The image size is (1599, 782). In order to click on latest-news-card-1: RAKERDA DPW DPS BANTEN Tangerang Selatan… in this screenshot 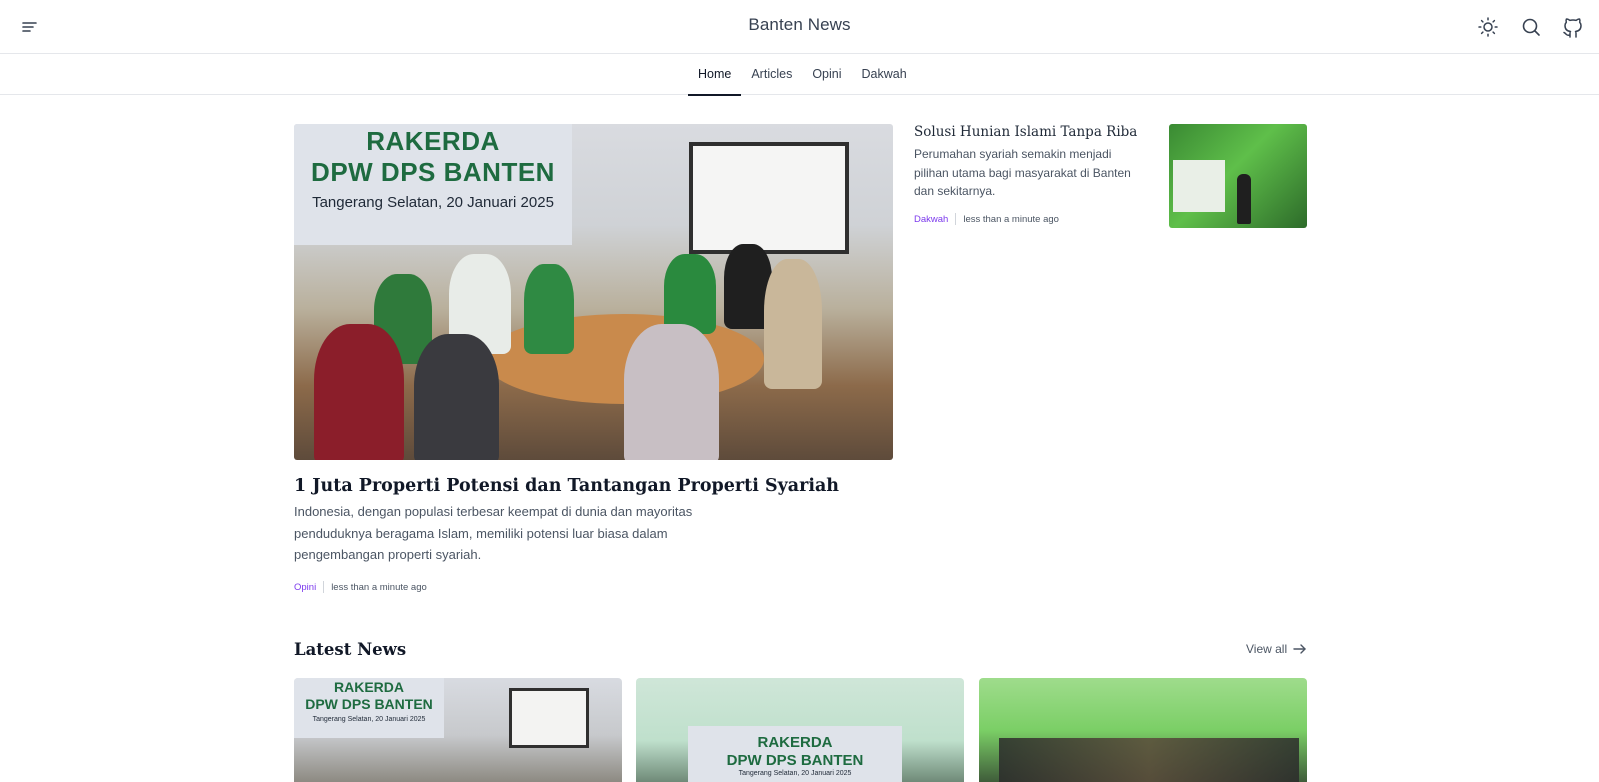, I will do `click(458, 730)`.